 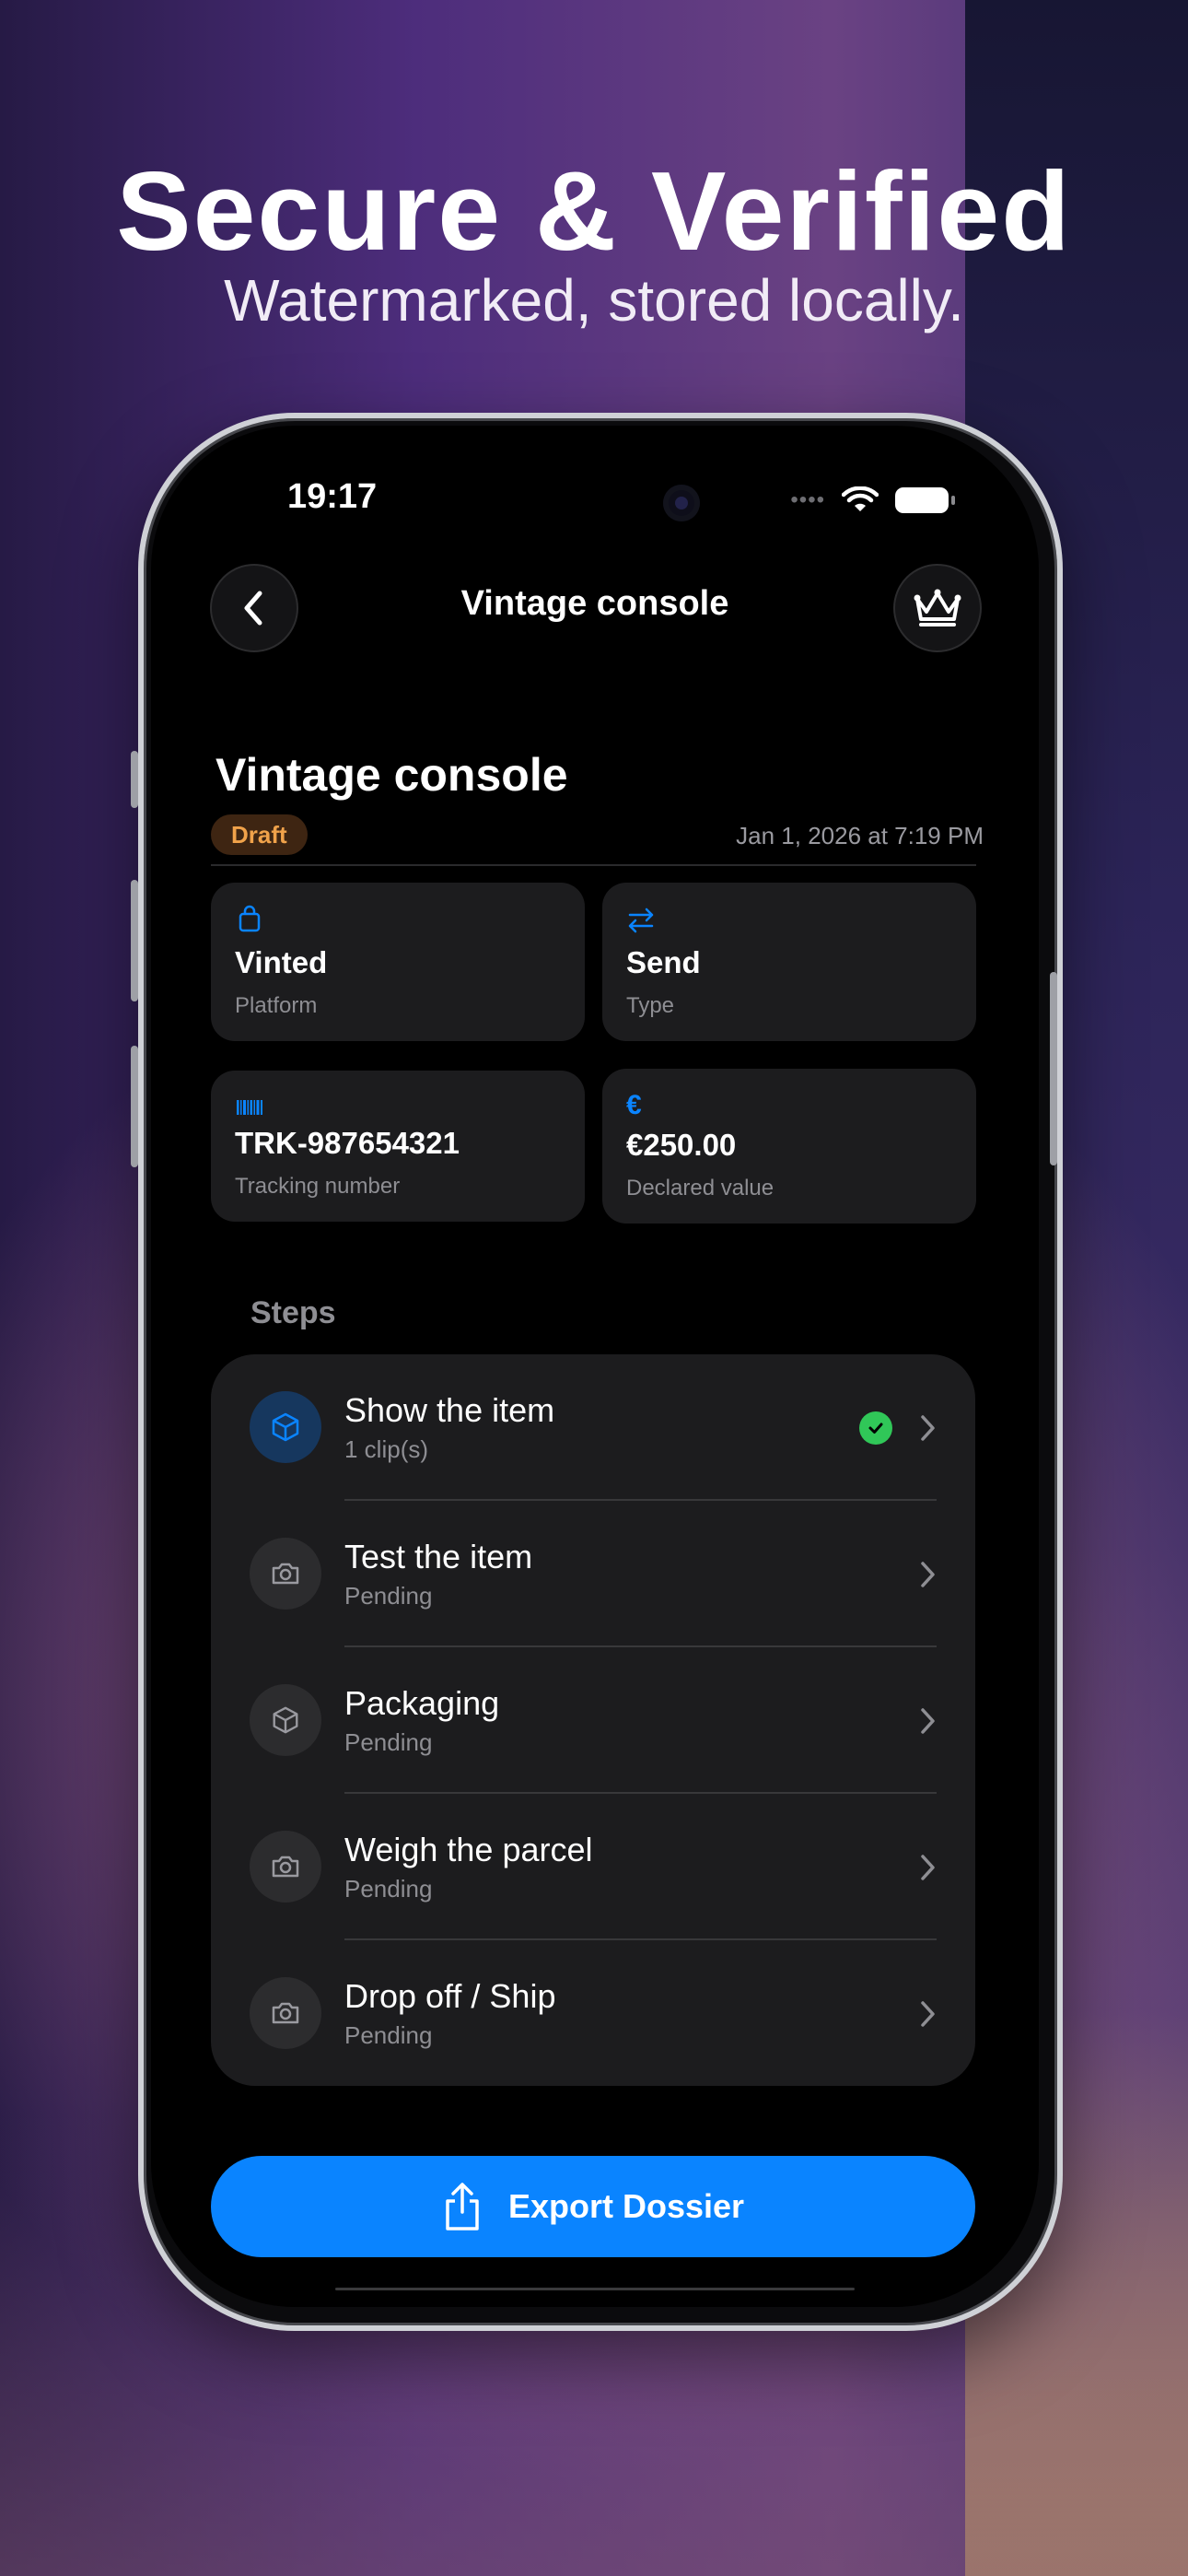 I want to click on card-value: Send, so click(x=663, y=962).